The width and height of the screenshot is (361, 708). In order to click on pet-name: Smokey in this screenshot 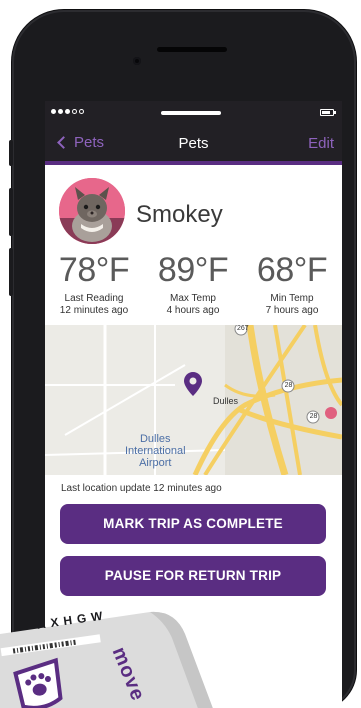, I will do `click(179, 214)`.